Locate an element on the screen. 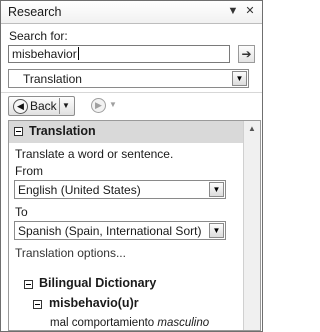  dictionary-entry-headword: misbehavio(u)r is located at coordinates (94, 303).